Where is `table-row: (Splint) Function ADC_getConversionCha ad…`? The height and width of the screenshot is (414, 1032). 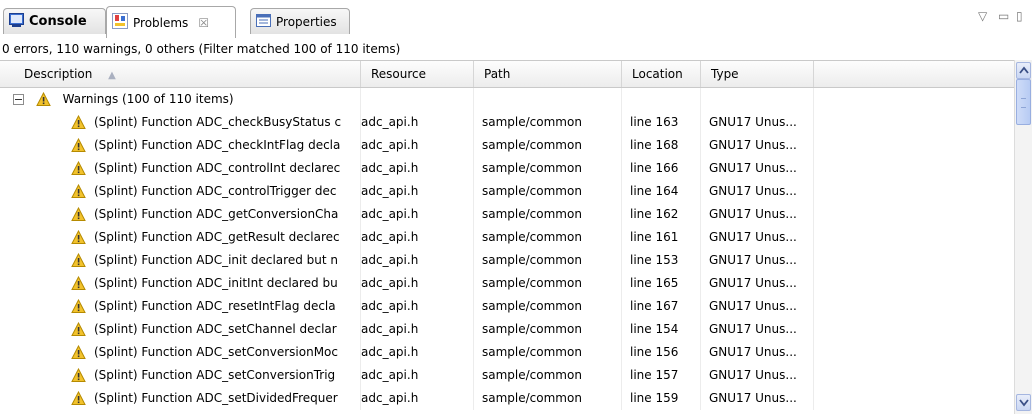
table-row: (Splint) Function ADC_getConversionCha ad… is located at coordinates (507, 214).